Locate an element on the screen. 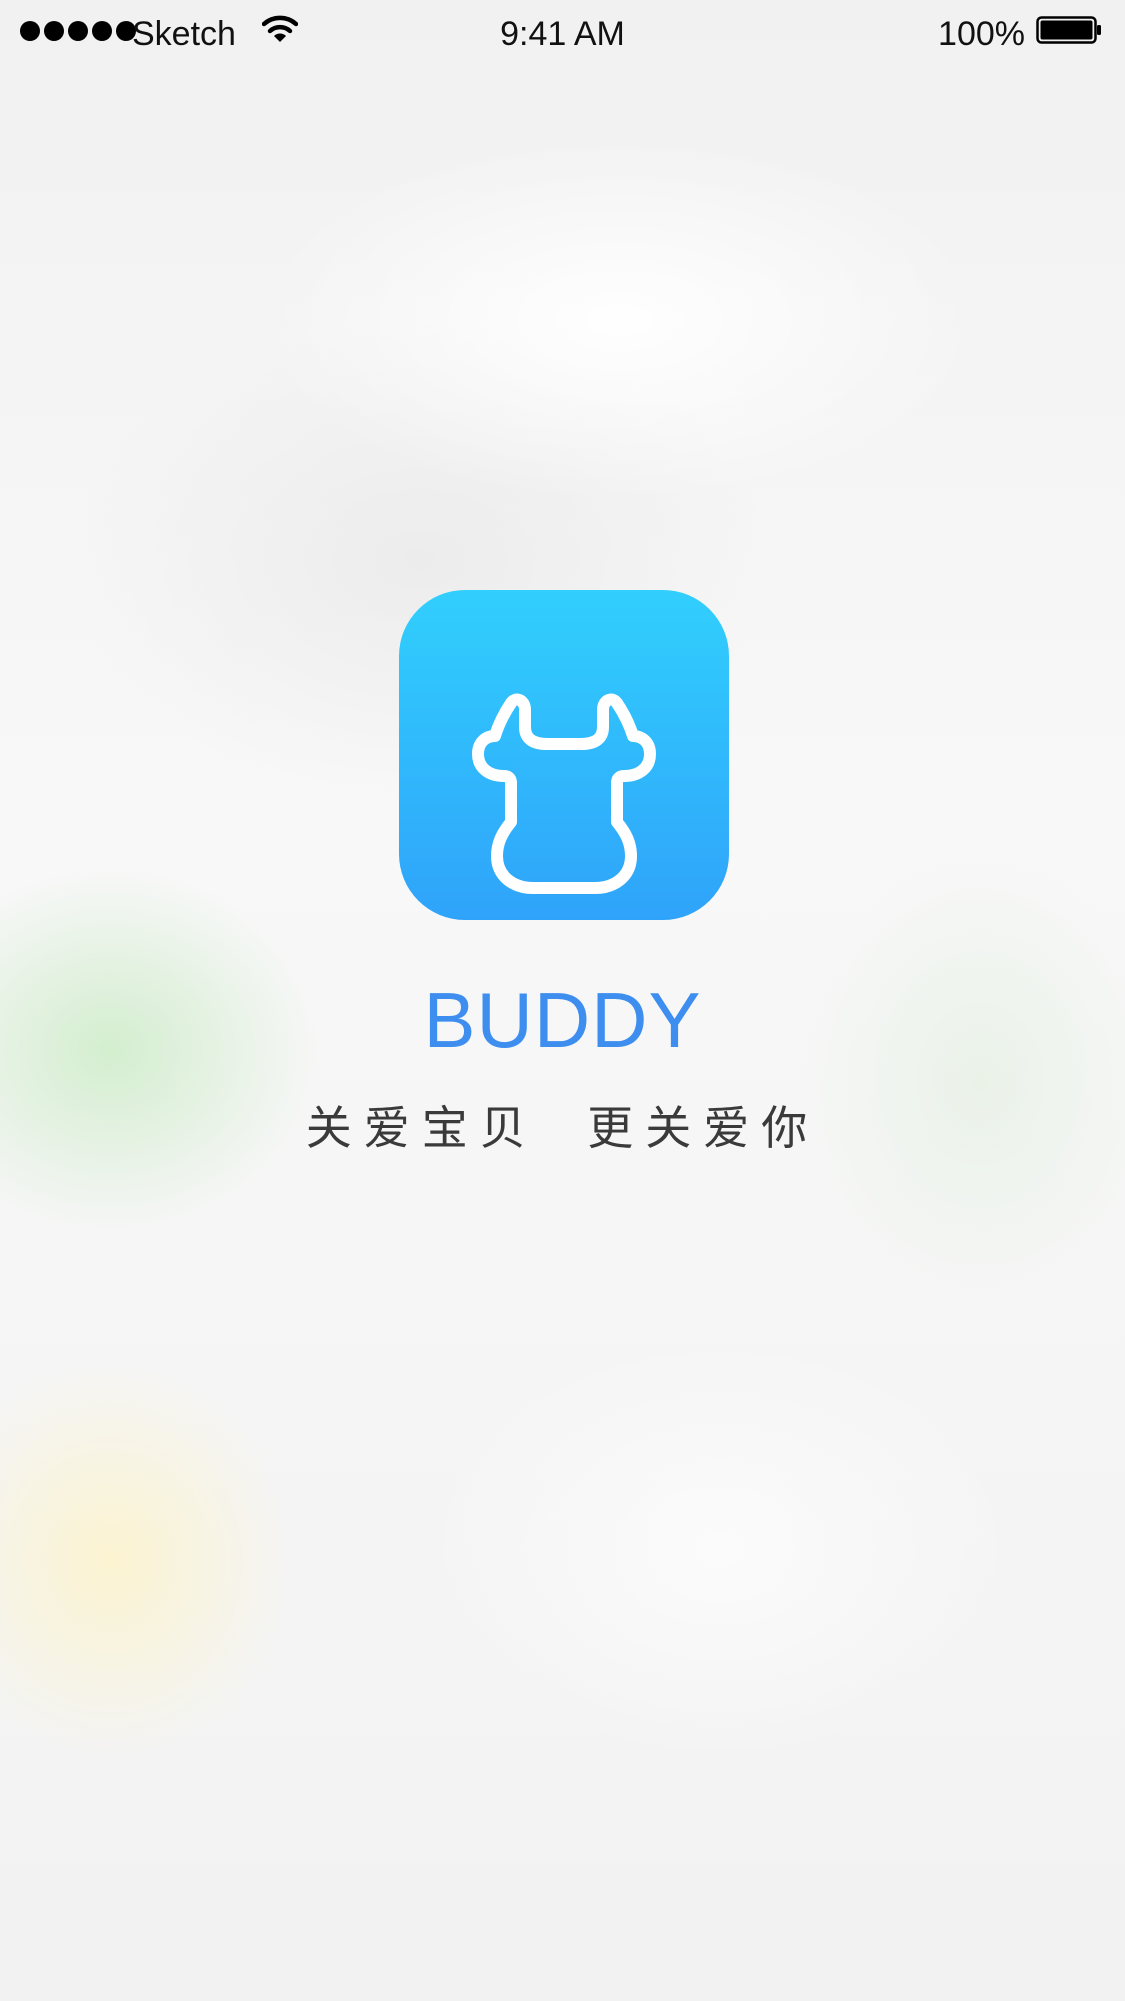 The width and height of the screenshot is (1125, 2001). battery-percentage: 100% is located at coordinates (981, 34).